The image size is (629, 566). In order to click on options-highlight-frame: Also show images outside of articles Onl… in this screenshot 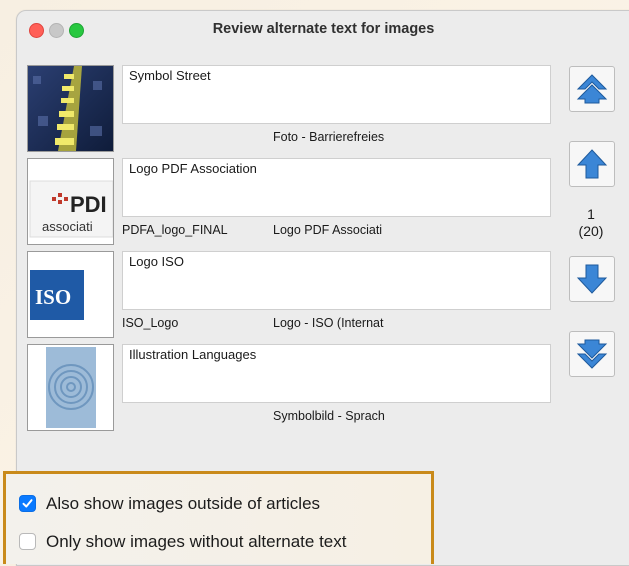, I will do `click(218, 517)`.